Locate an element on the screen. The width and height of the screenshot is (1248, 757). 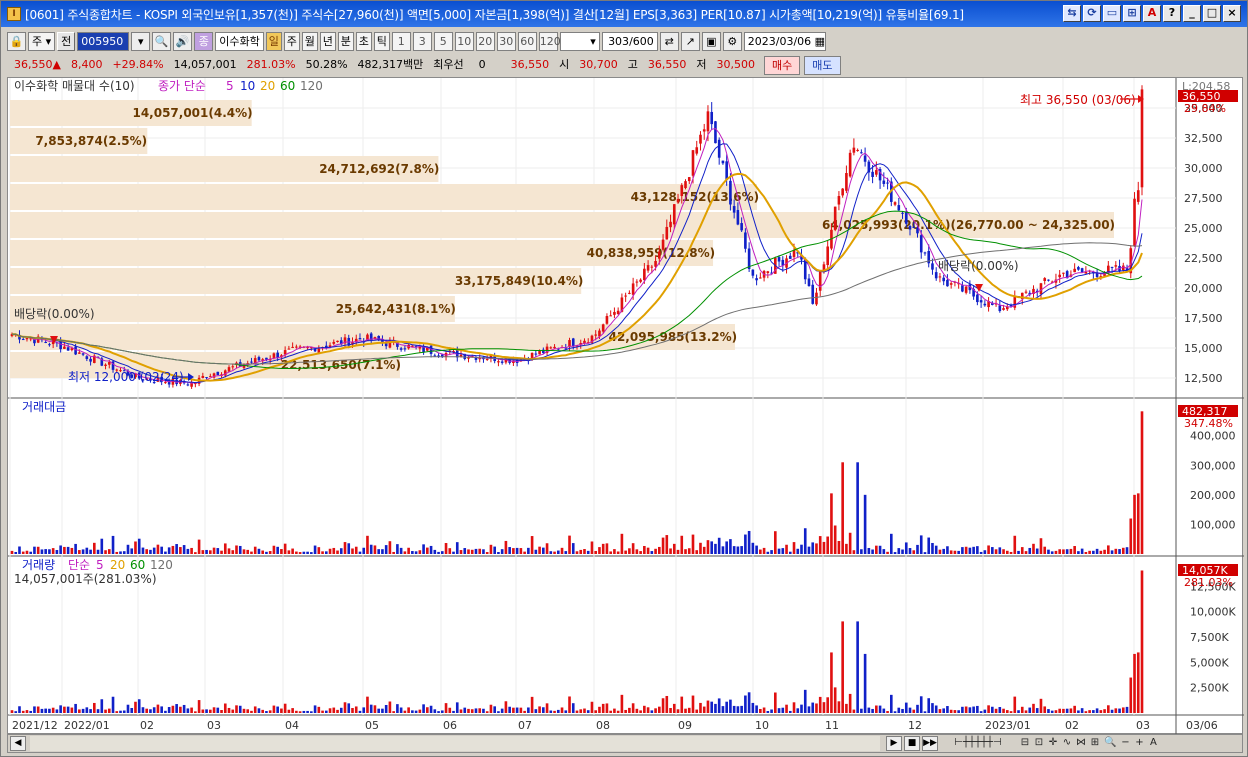
sell-button: 매도 is located at coordinates (822, 65).